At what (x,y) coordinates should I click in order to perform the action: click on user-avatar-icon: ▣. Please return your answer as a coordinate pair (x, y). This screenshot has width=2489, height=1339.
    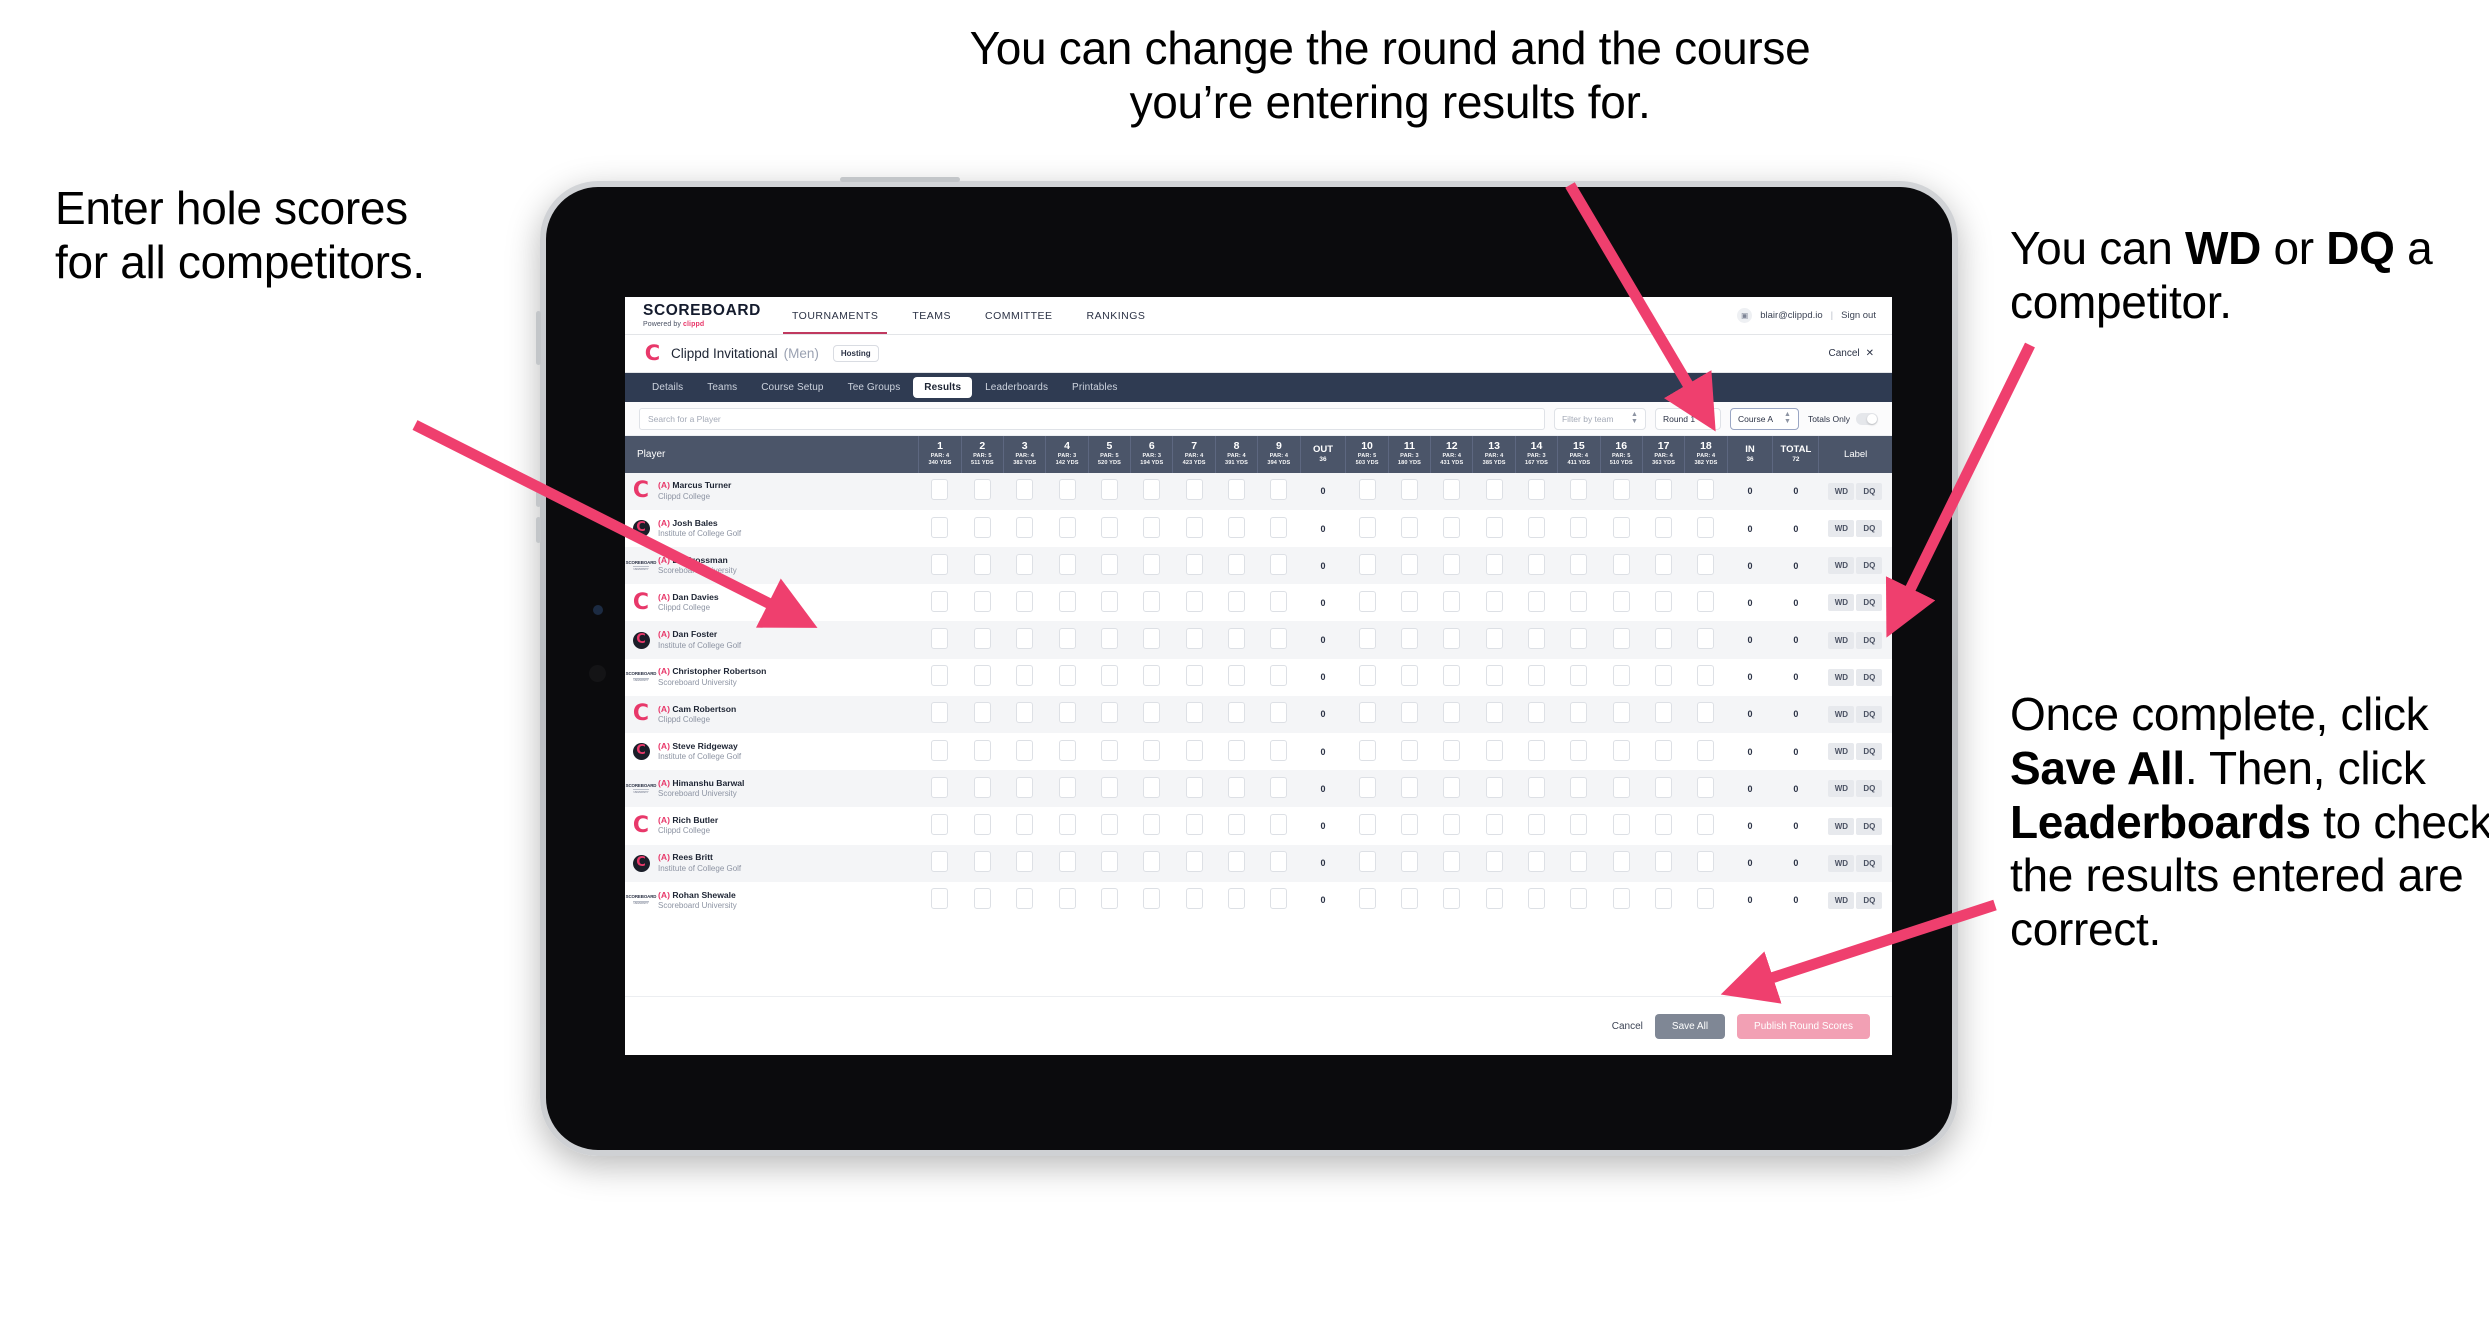
    Looking at the image, I should click on (1745, 315).